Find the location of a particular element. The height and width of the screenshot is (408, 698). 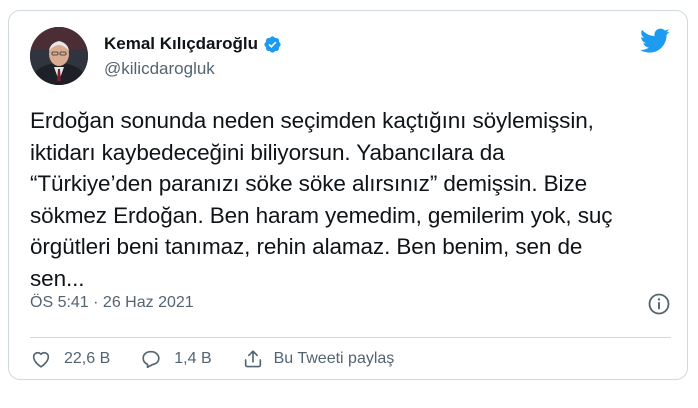

like-button: 22,6 B is located at coordinates (70, 359).